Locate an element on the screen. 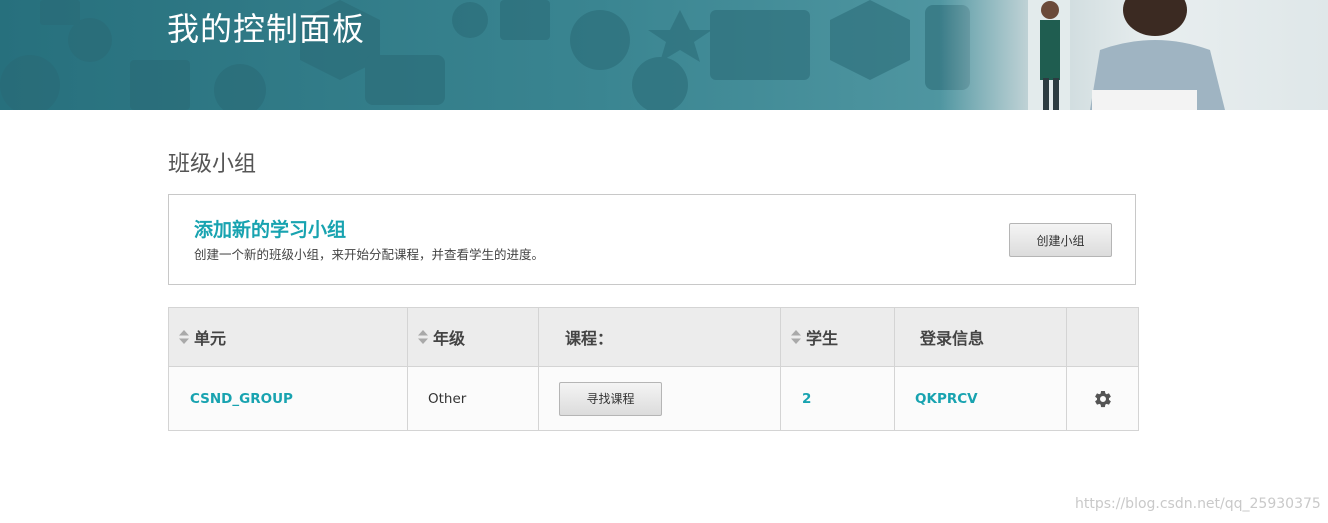  watermark: https://blog.csdn.net/qq_25930375 is located at coordinates (1198, 504).